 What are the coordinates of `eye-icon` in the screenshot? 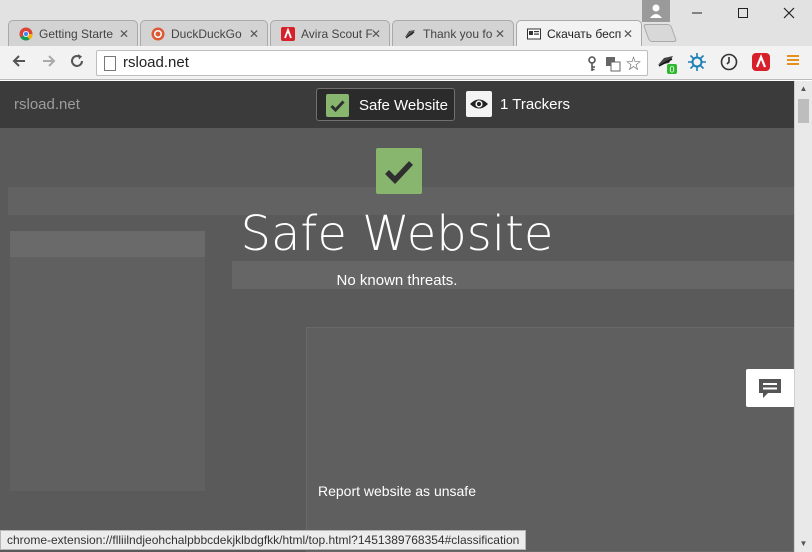 It's located at (479, 104).